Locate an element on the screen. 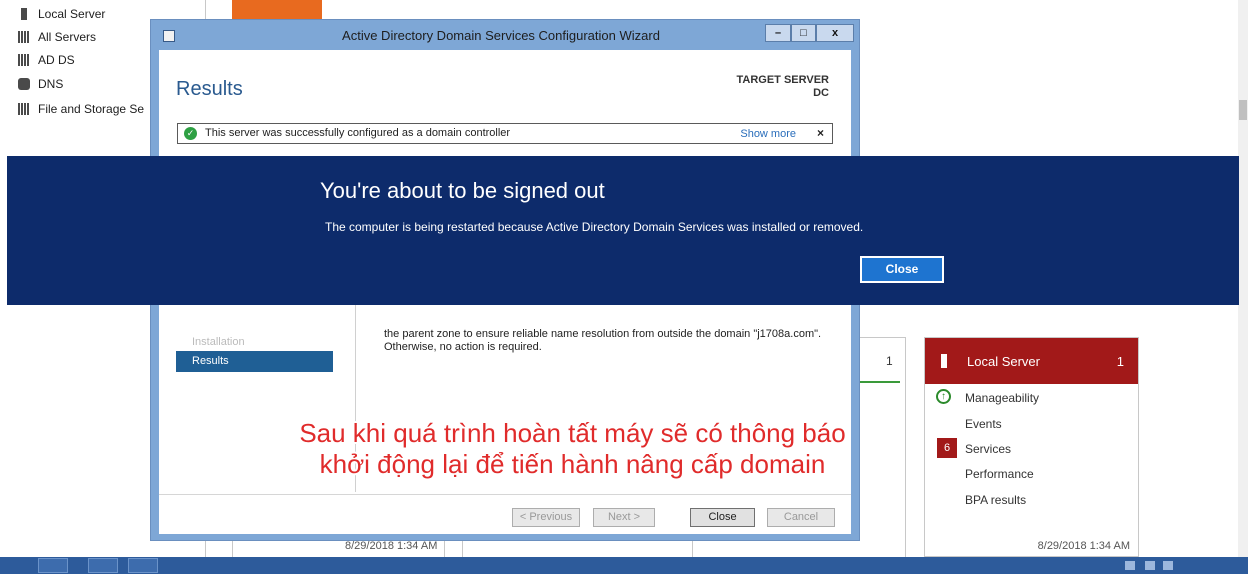 The image size is (1248, 574). close-button: Close is located at coordinates (722, 517).